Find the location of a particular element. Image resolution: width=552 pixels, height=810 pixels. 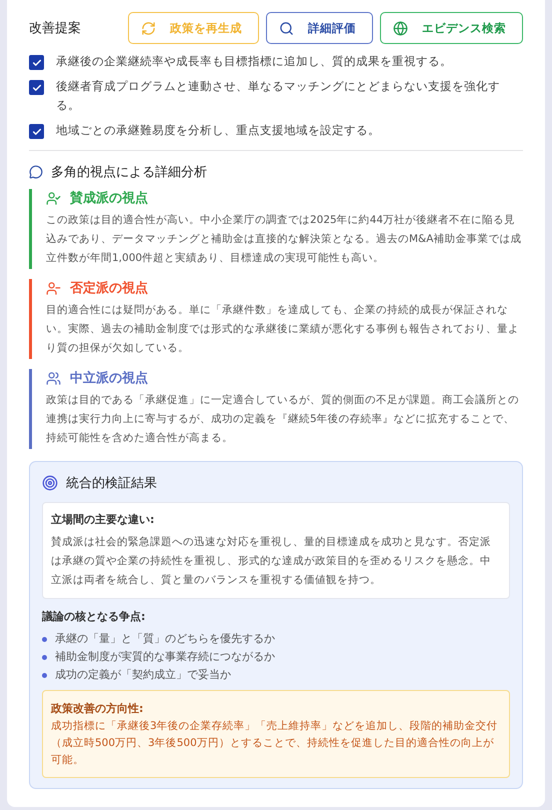

issues-heading: 議論の核となる争点: is located at coordinates (94, 616).